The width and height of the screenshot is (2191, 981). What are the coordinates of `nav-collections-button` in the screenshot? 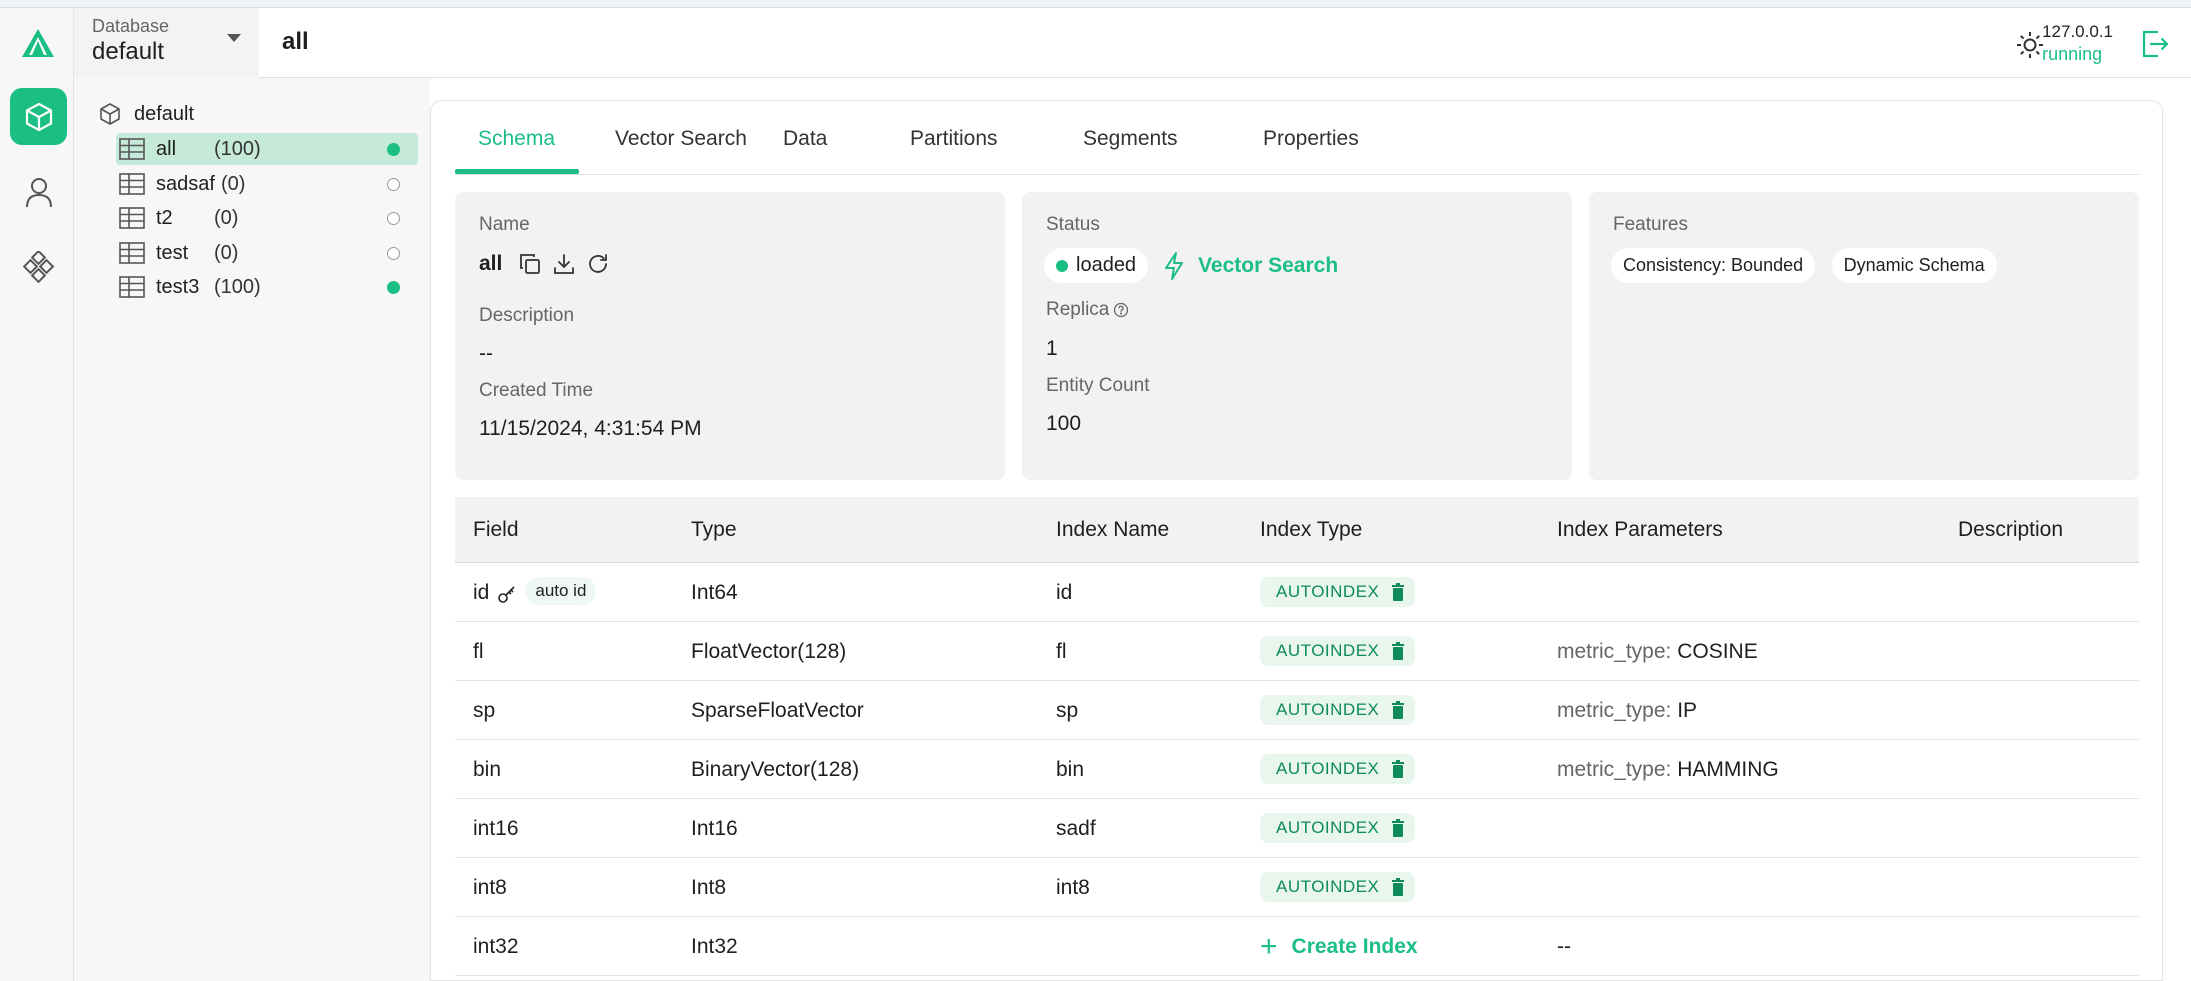 It's located at (38, 116).